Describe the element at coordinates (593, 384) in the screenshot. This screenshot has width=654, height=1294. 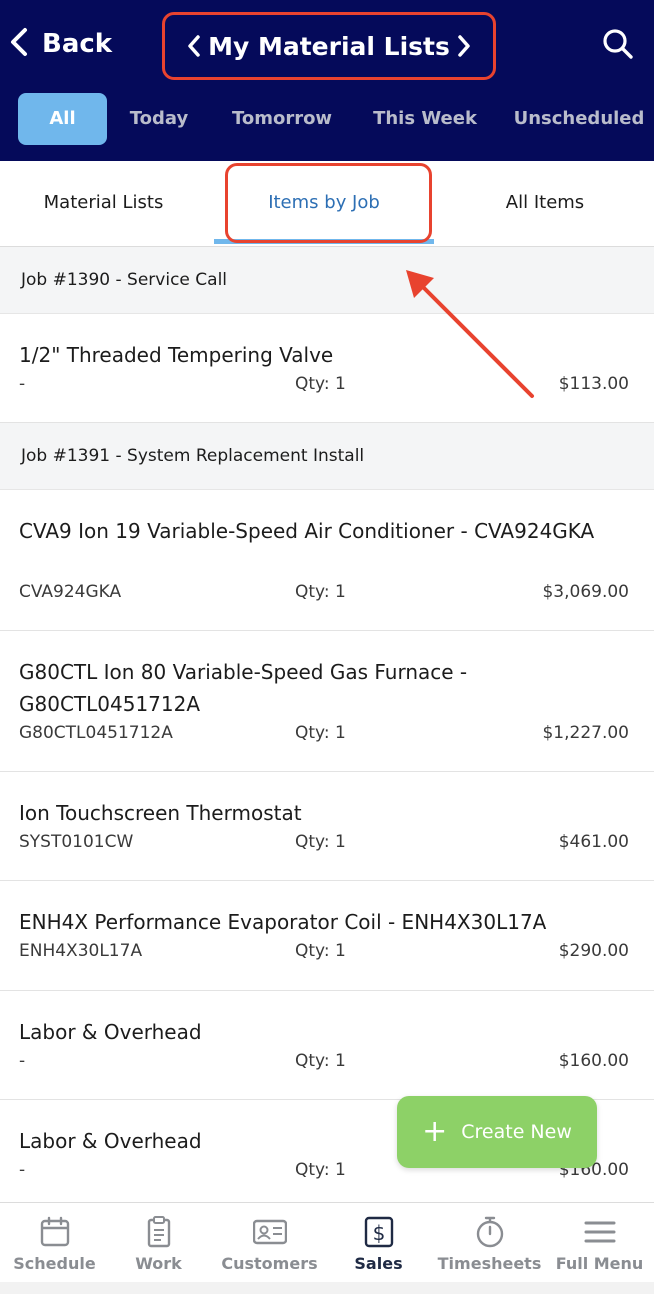
I see `item-price: $113.00` at that location.